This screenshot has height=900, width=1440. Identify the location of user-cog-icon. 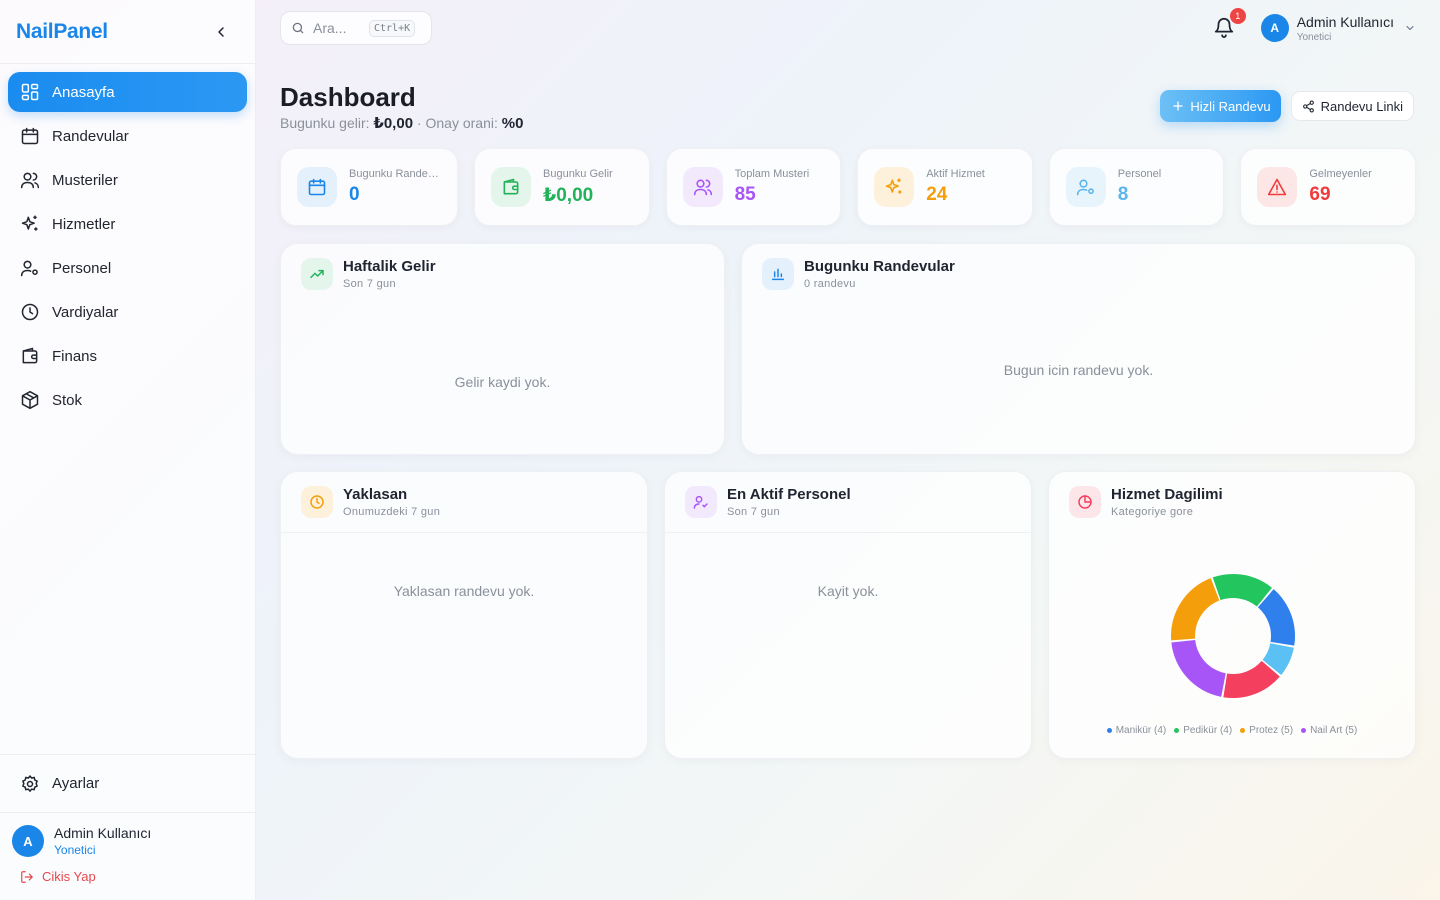
(30, 268).